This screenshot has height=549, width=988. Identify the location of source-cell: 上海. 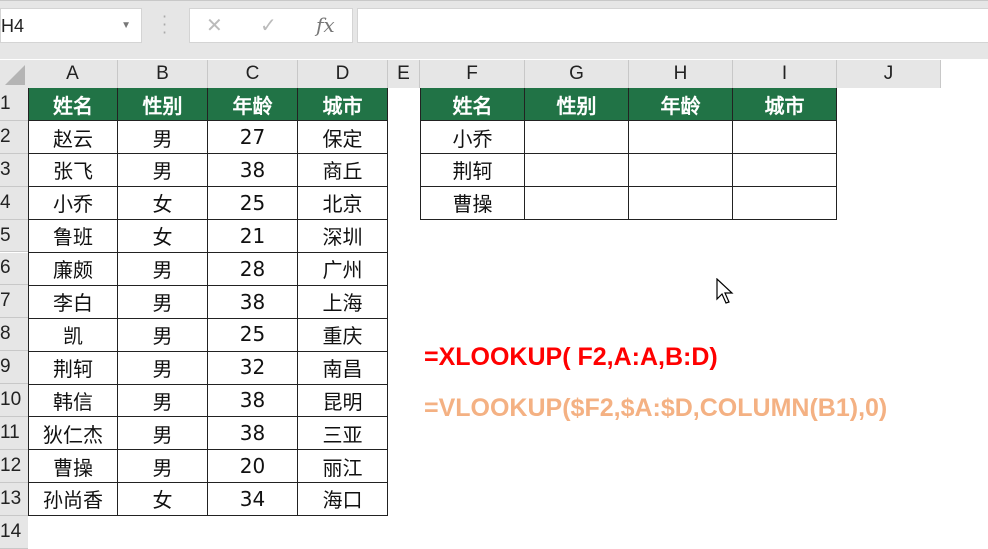
(343, 302).